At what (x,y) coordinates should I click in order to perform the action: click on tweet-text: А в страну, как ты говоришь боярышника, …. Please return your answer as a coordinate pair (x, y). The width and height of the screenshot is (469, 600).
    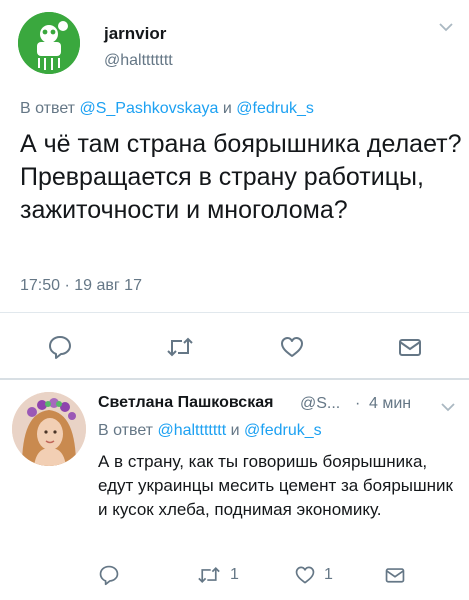
    Looking at the image, I should click on (275, 485).